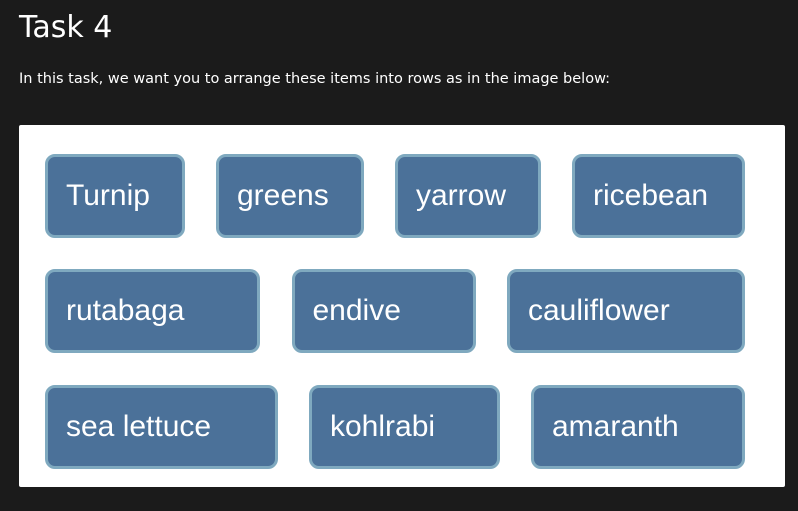 The height and width of the screenshot is (511, 798). I want to click on item-endive: endive, so click(383, 311).